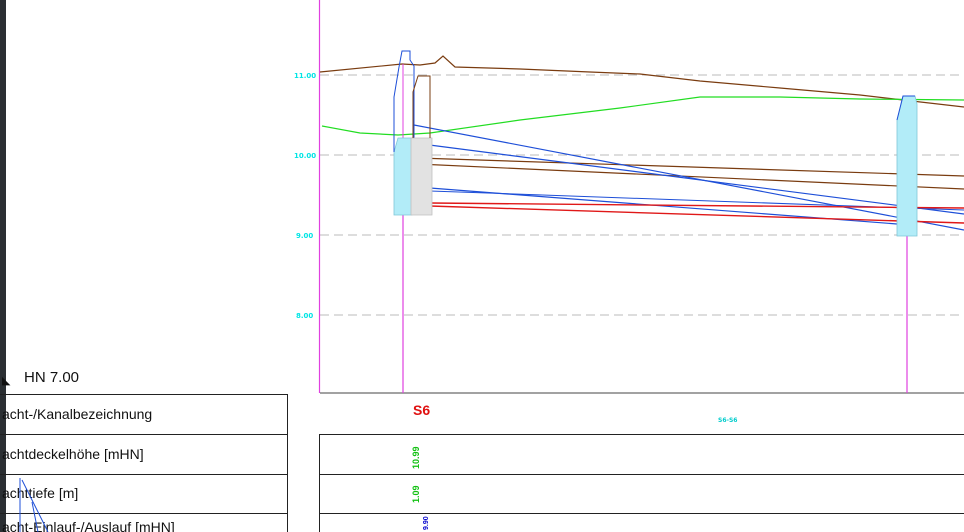  Describe the element at coordinates (416, 494) in the screenshot. I see `shaft-tiefe-value: 1.09` at that location.